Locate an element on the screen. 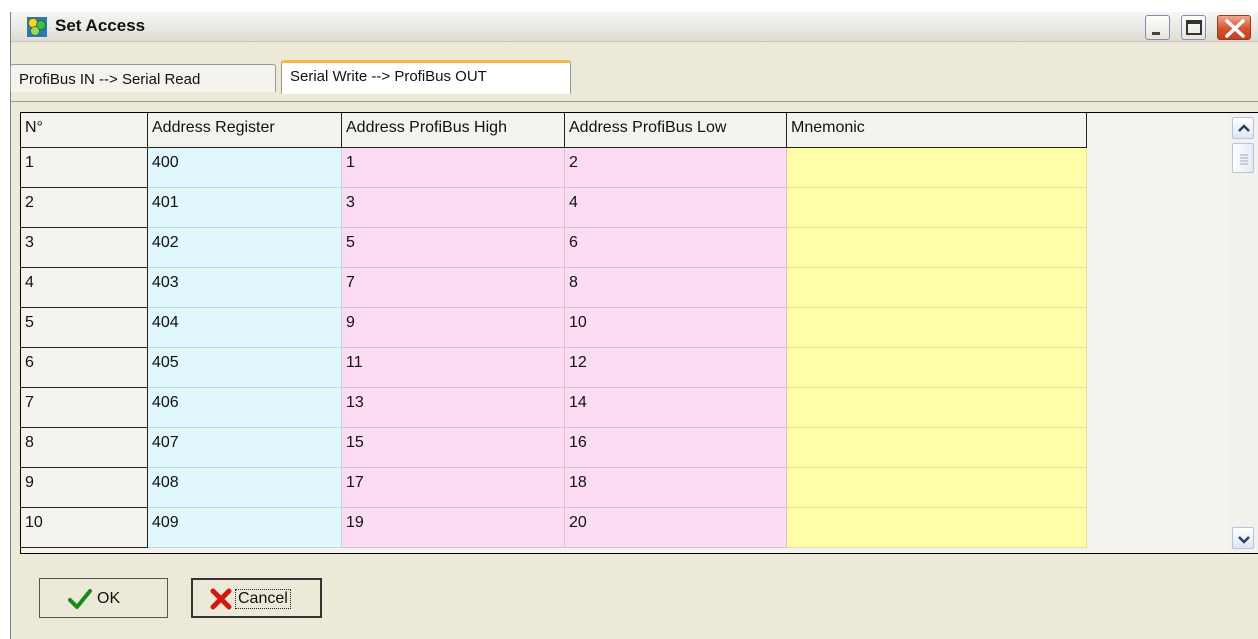 The image size is (1258, 639). column-header-number: N° is located at coordinates (84, 130).